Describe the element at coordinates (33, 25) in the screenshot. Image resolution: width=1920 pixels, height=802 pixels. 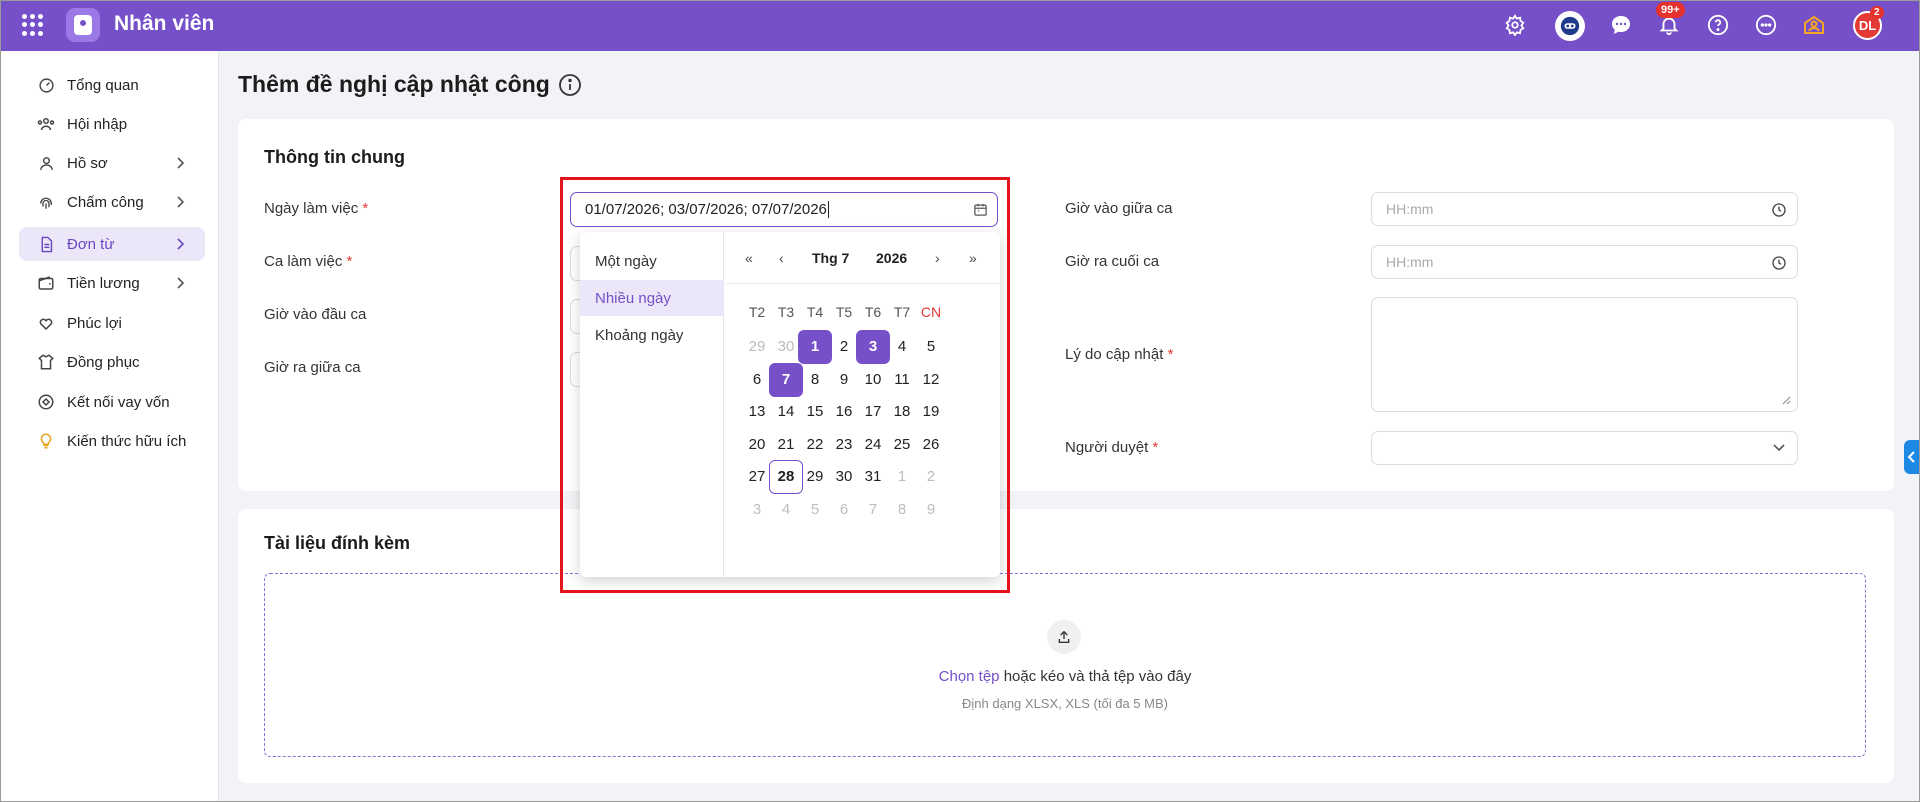
I see `apps-grid-icon` at that location.